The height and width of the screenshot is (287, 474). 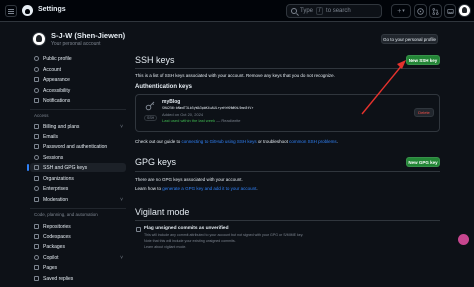 I want to click on delete-ssh-key-button: Delete, so click(x=424, y=112).